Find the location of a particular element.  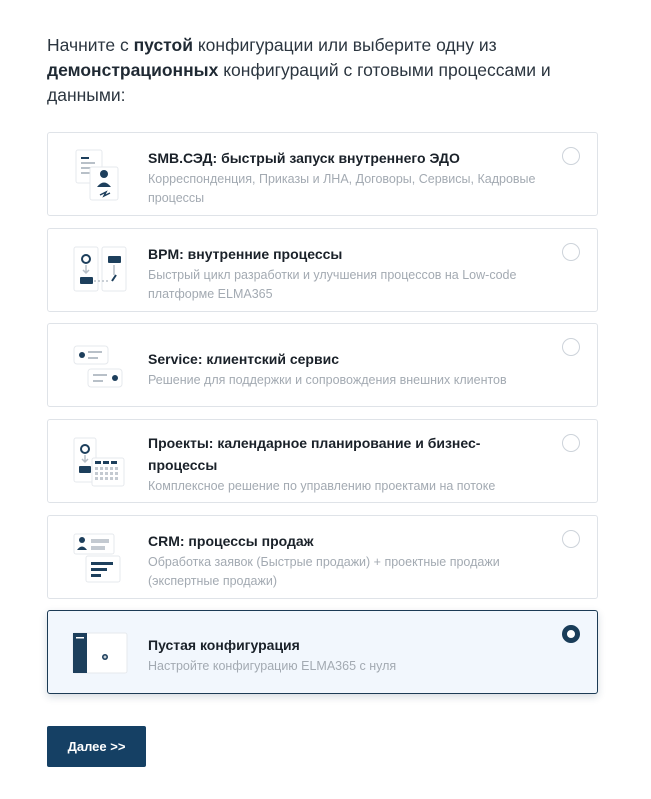

option-title: BPM: внутренние процессы is located at coordinates (245, 254).